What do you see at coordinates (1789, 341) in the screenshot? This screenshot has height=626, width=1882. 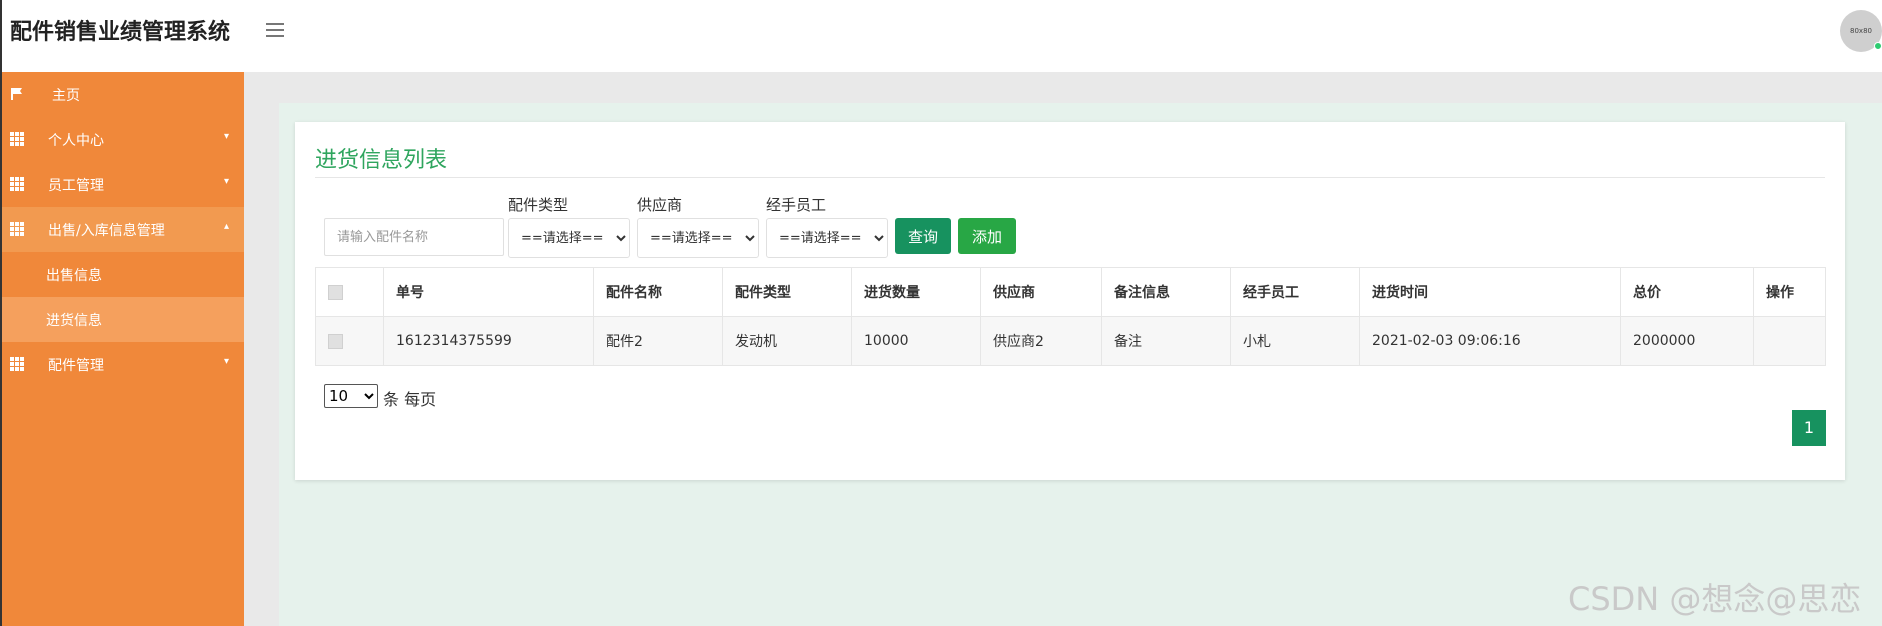 I see `actions-cell` at bounding box center [1789, 341].